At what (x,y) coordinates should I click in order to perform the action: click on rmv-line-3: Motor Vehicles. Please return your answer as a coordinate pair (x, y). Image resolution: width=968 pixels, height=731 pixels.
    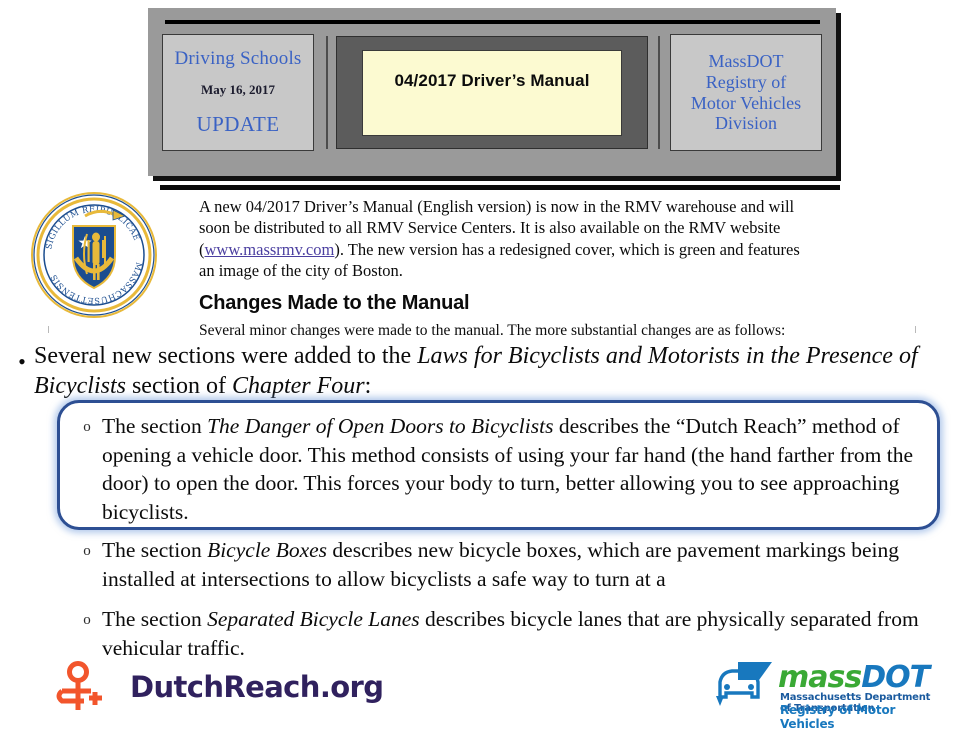
    Looking at the image, I should click on (746, 102).